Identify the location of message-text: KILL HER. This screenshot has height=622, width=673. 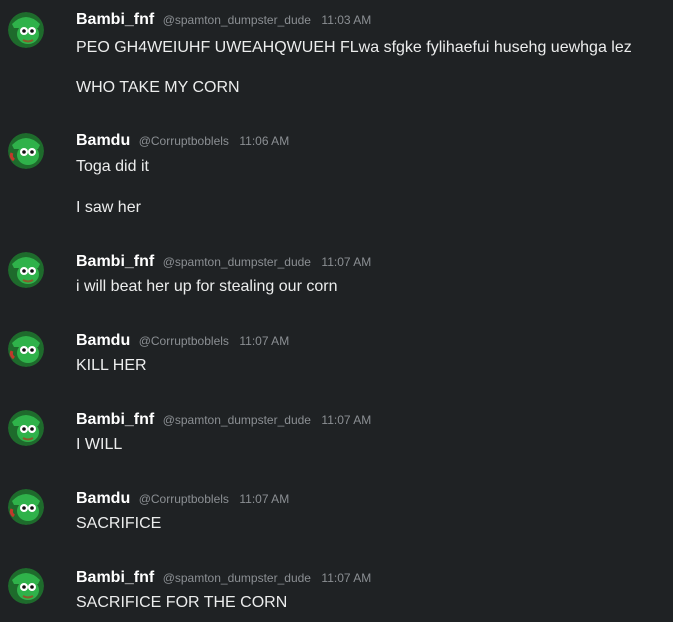
(111, 365).